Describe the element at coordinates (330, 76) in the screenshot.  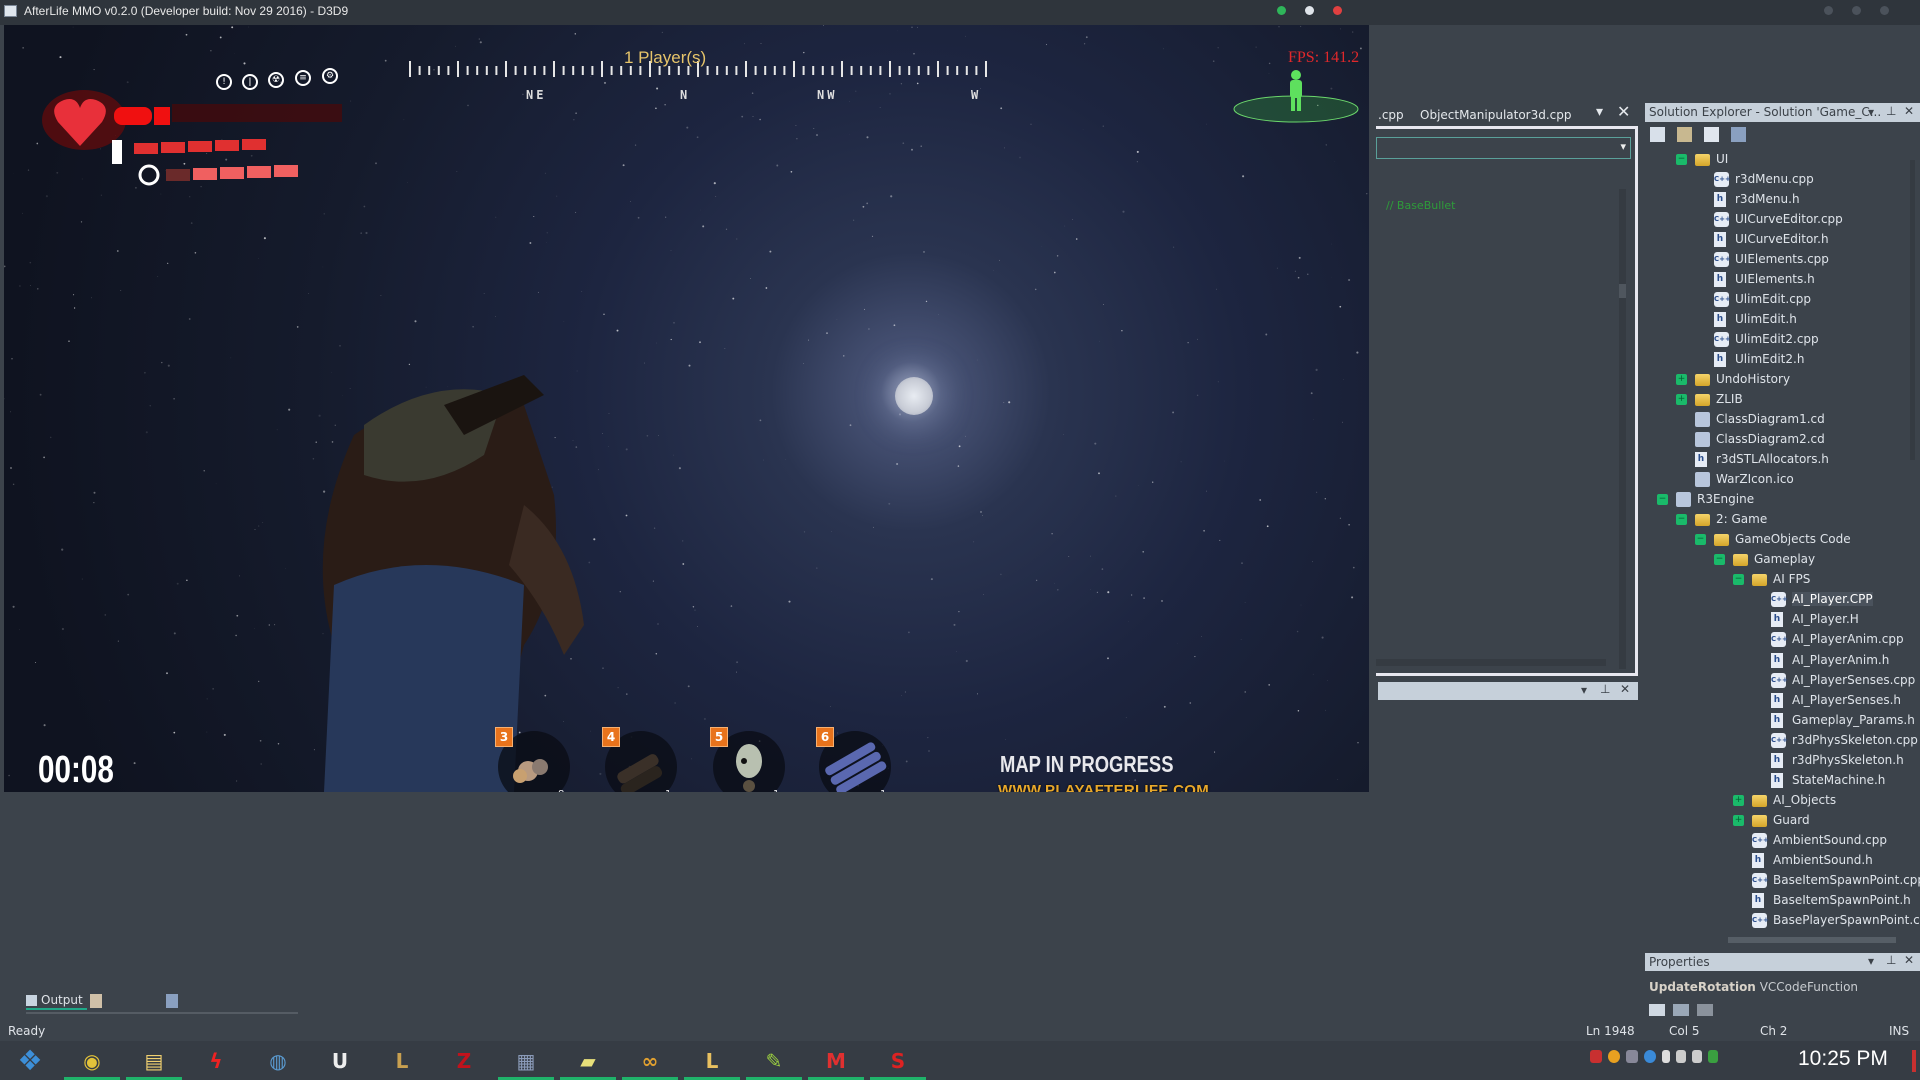
I see `bio-icon: ⚙` at that location.